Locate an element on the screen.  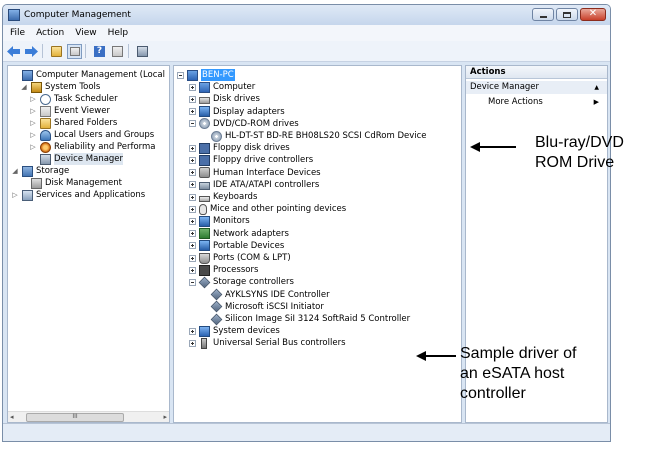
horizontal-scrollbar: ◂ III ▸ is located at coordinates (88, 416).